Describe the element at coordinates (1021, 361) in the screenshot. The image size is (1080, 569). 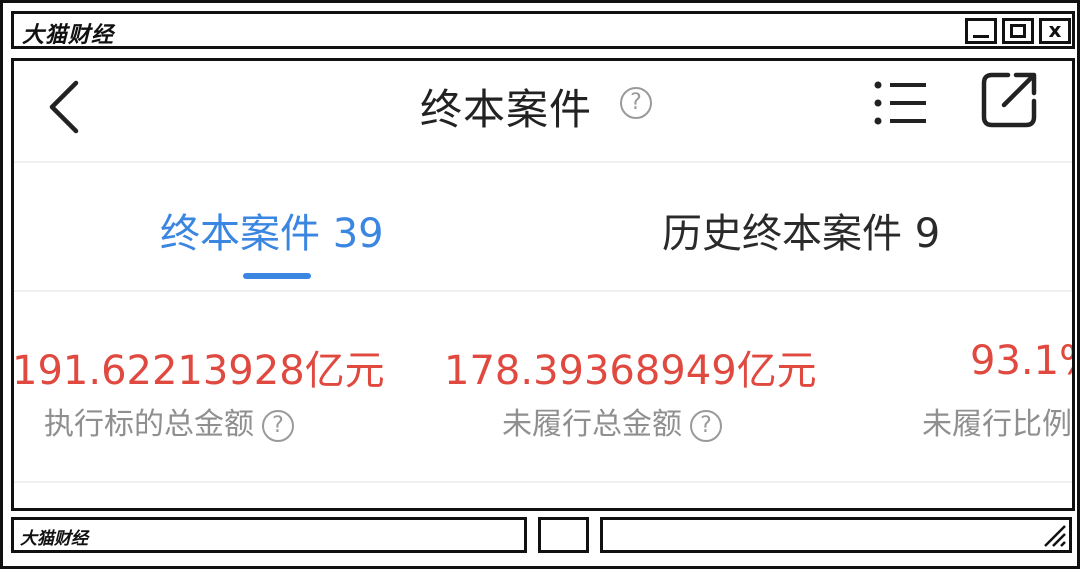
I see `stat-value-unfulfilled-ratio: 93.1%` at that location.